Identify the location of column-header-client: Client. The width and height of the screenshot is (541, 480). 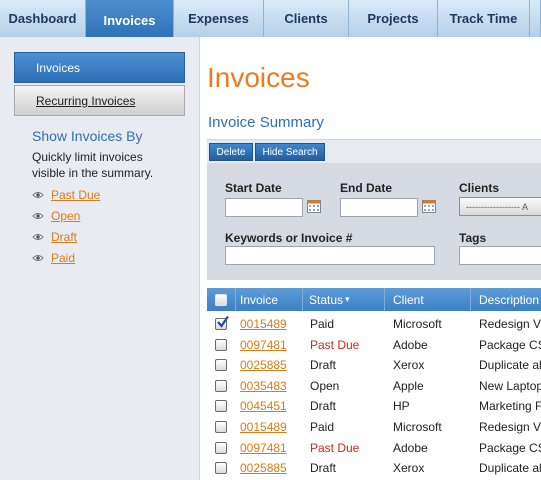
(428, 299).